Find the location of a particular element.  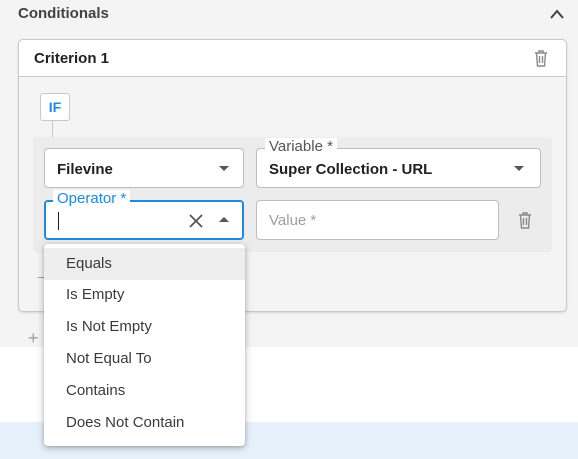

variable-select-value: Super Collection - URL is located at coordinates (351, 169).